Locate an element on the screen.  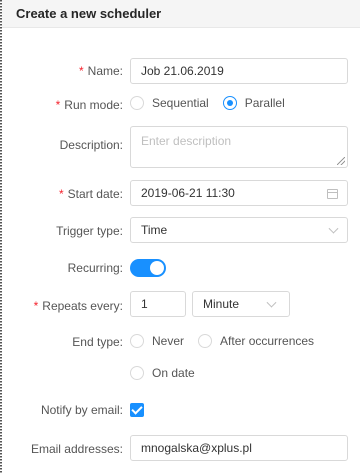
end-type-label: End type: is located at coordinates (97, 342).